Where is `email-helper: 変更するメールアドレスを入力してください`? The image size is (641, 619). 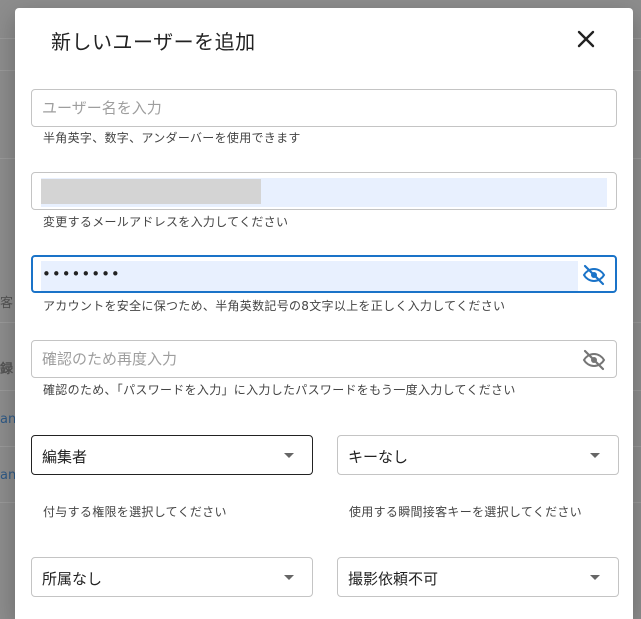 email-helper: 変更するメールアドレスを入力してください is located at coordinates (166, 222).